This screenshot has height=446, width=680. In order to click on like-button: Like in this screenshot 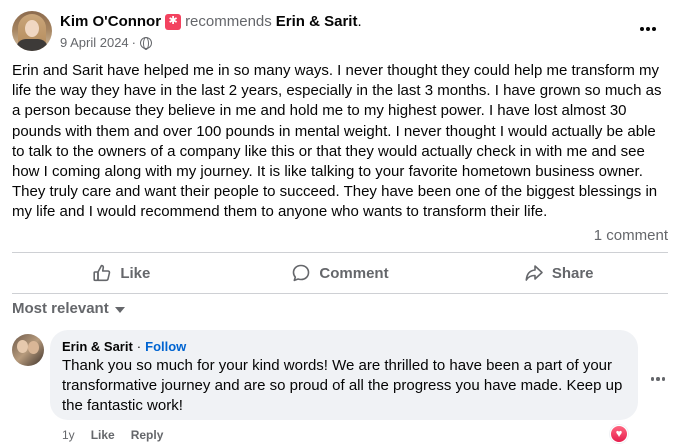, I will do `click(121, 273)`.